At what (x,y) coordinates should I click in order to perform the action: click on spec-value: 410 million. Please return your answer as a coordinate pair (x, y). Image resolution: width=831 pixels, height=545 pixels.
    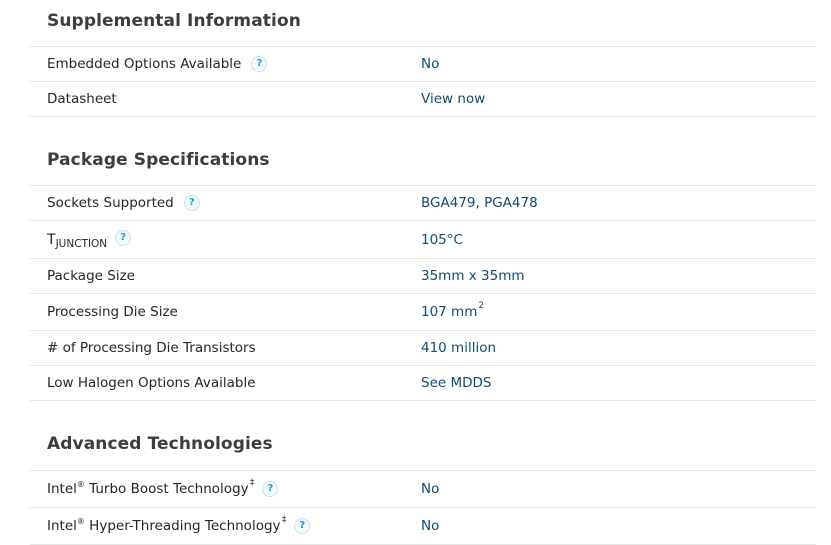
    Looking at the image, I should click on (459, 348).